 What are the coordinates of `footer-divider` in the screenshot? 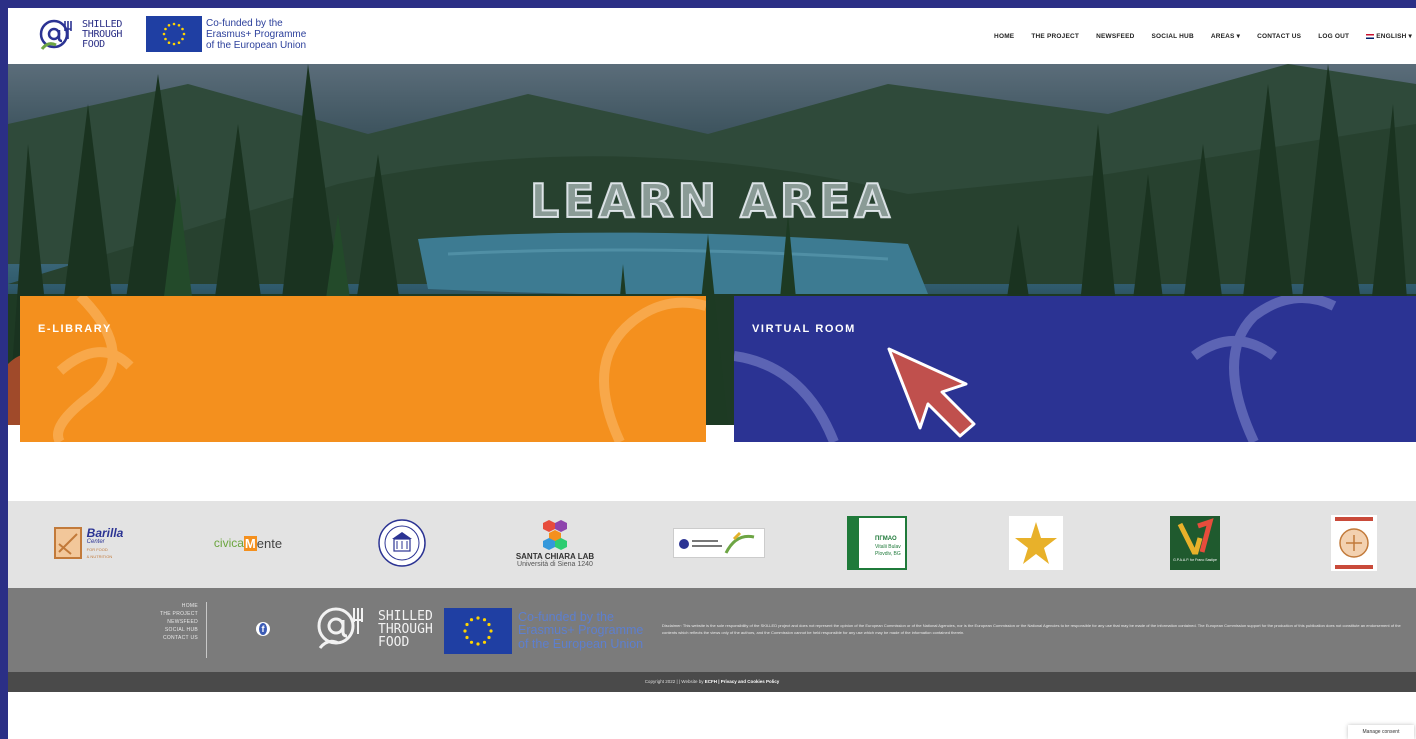 It's located at (206, 630).